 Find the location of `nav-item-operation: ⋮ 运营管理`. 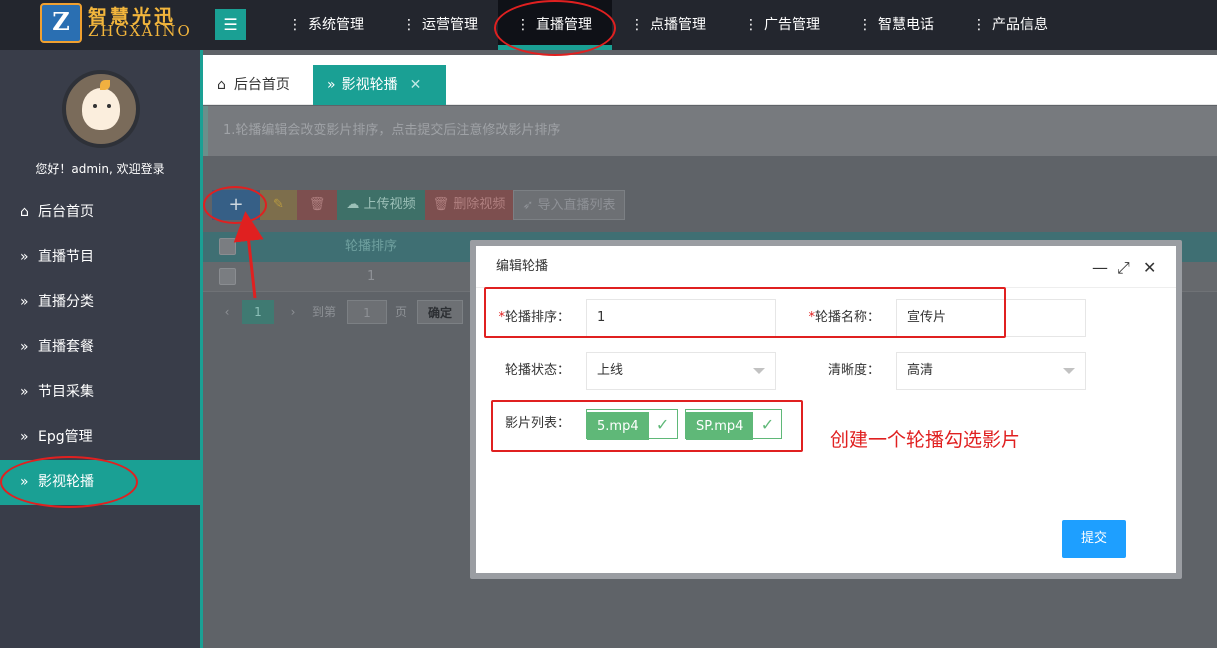

nav-item-operation: ⋮ 运营管理 is located at coordinates (441, 25).